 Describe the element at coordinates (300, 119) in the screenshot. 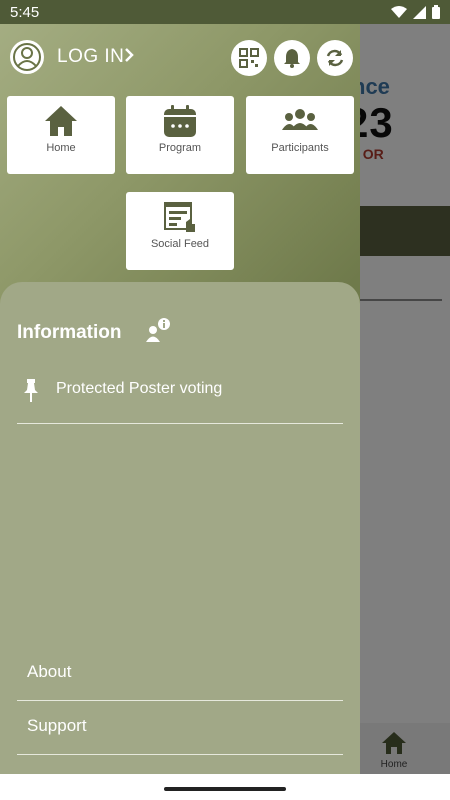

I see `participants-icon` at that location.